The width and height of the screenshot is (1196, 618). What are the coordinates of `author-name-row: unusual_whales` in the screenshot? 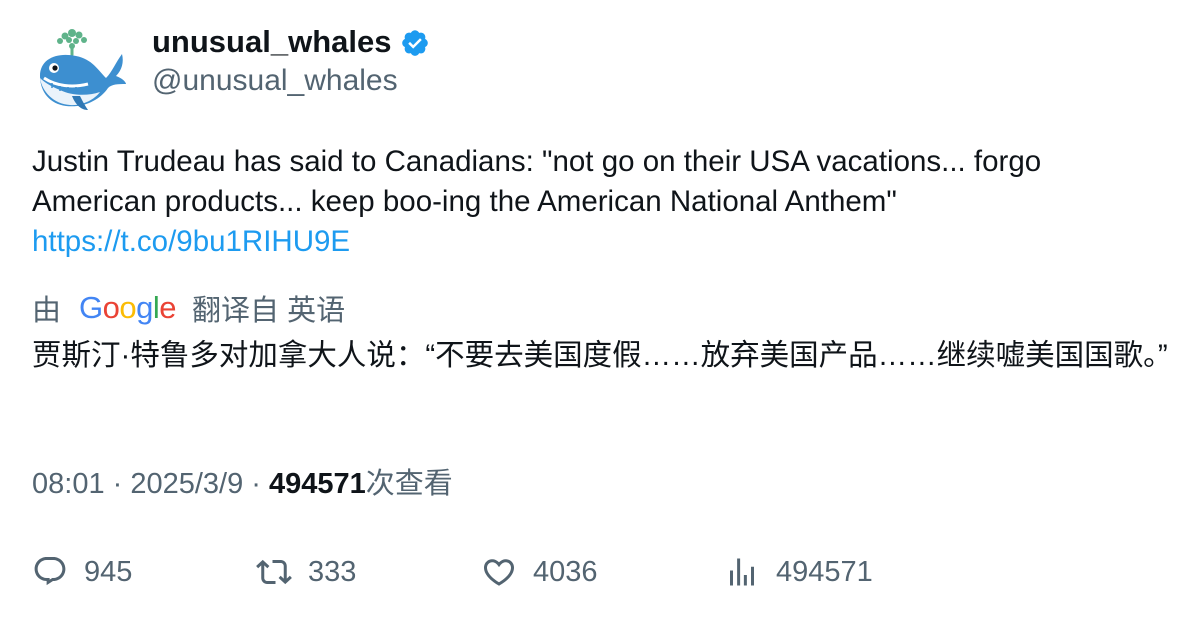 It's located at (291, 42).